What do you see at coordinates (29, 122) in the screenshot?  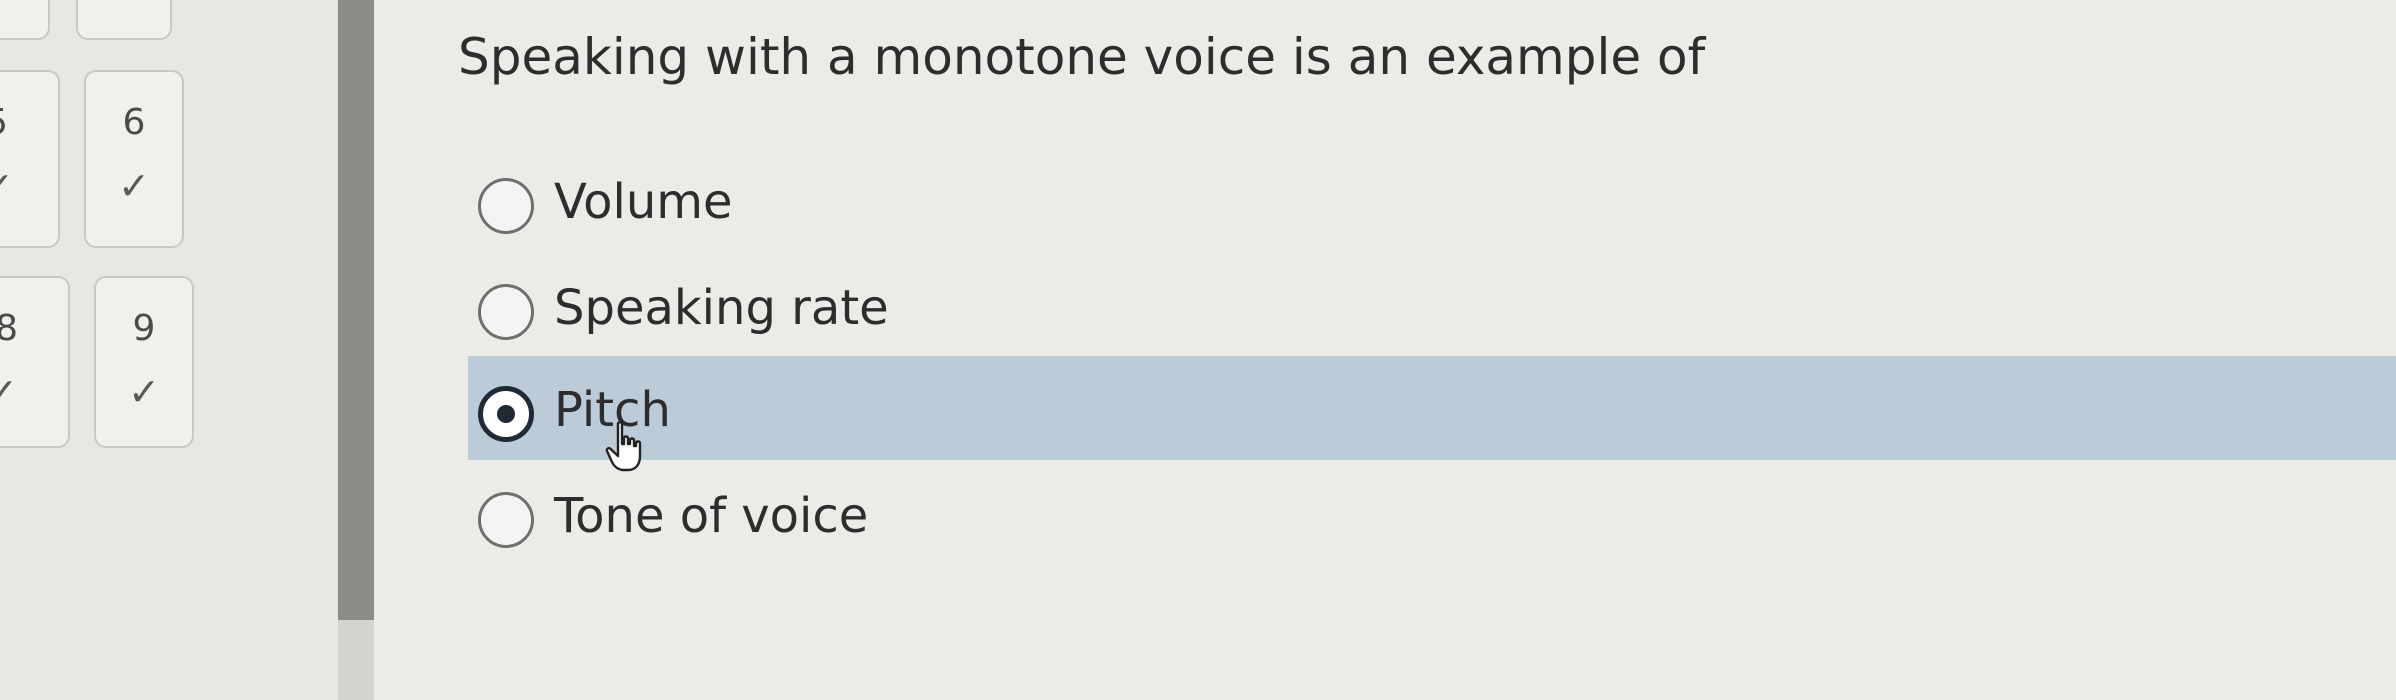 I see `question-number: 5` at bounding box center [29, 122].